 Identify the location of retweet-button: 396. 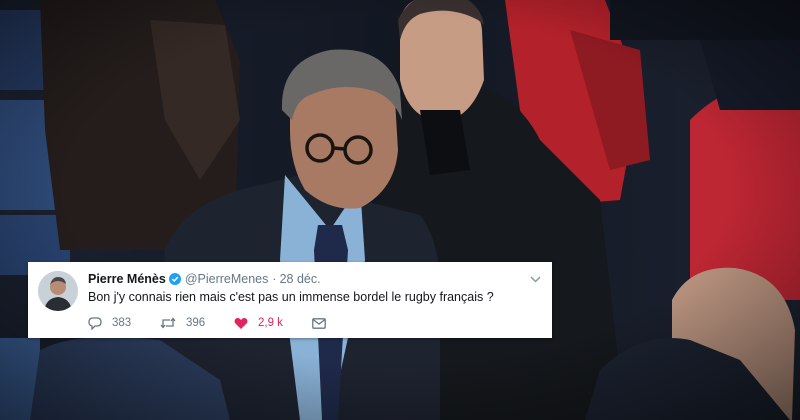
(197, 323).